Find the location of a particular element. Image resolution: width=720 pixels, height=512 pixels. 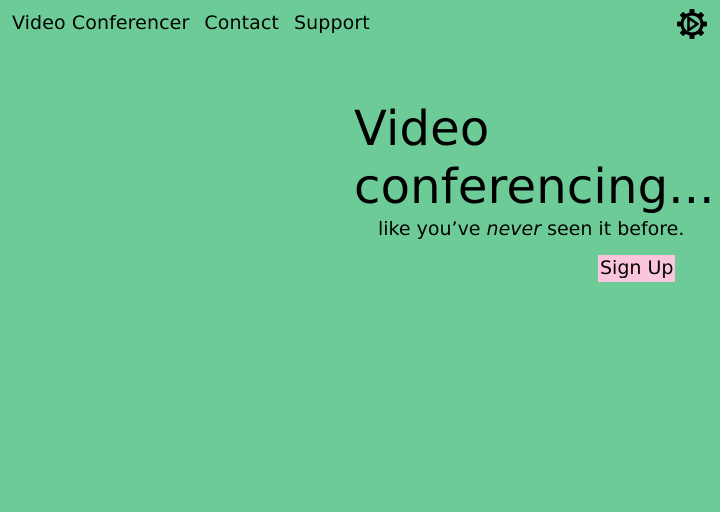

gear-icon is located at coordinates (692, 24).